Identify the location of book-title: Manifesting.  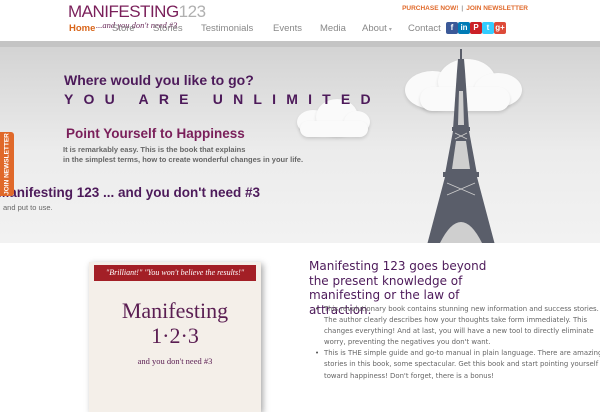
(175, 310).